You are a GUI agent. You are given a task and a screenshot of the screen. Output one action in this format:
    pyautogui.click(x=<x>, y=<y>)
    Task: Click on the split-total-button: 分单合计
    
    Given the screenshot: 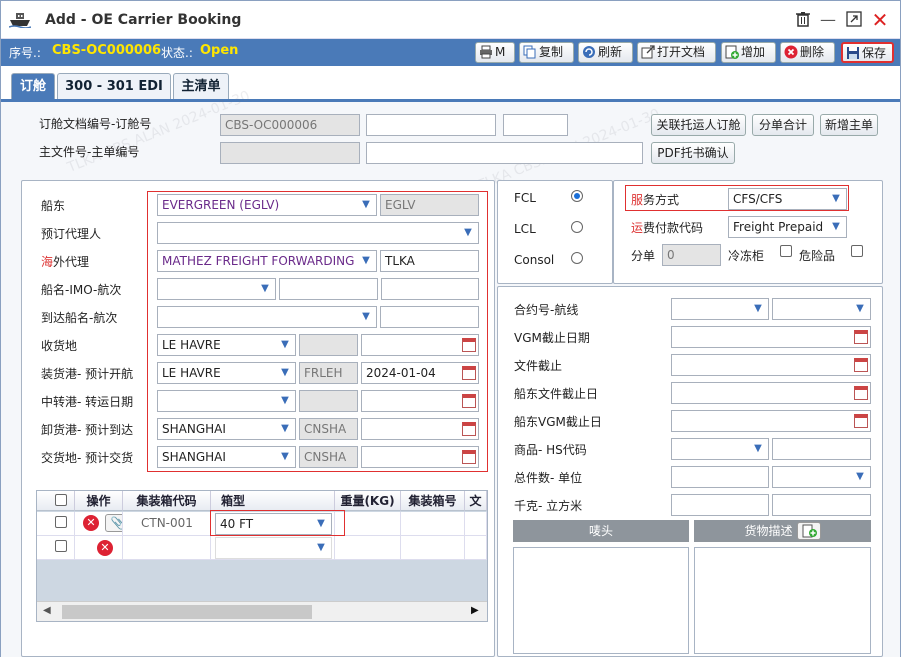 What is the action you would take?
    pyautogui.click(x=783, y=125)
    